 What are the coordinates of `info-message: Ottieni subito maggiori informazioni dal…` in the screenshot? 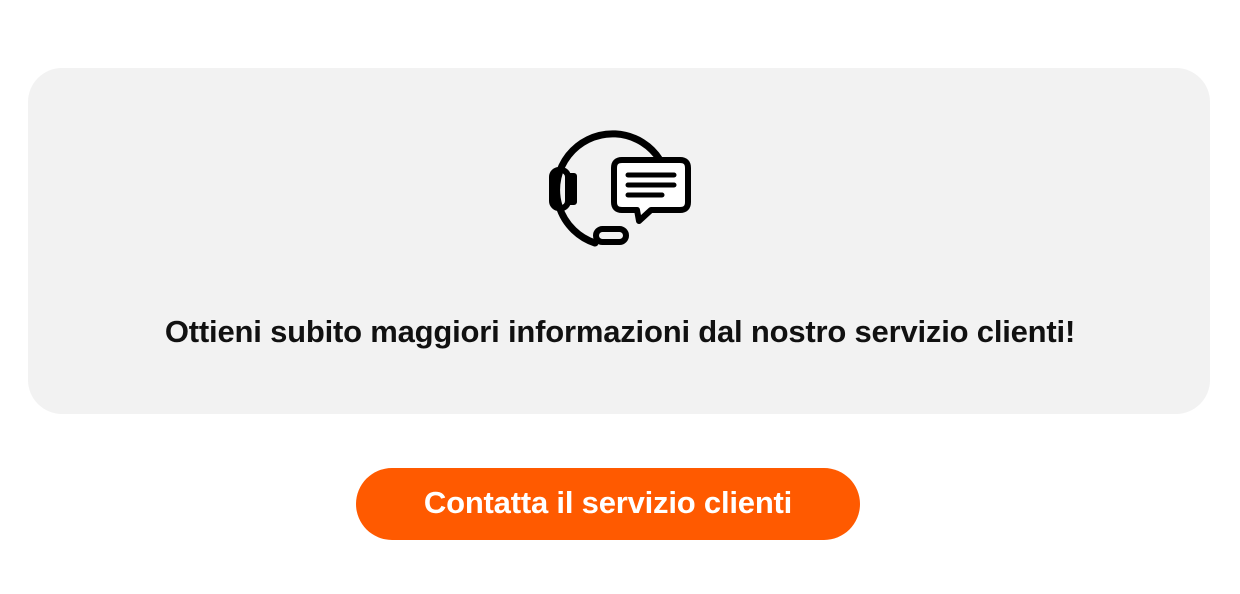 It's located at (620, 331).